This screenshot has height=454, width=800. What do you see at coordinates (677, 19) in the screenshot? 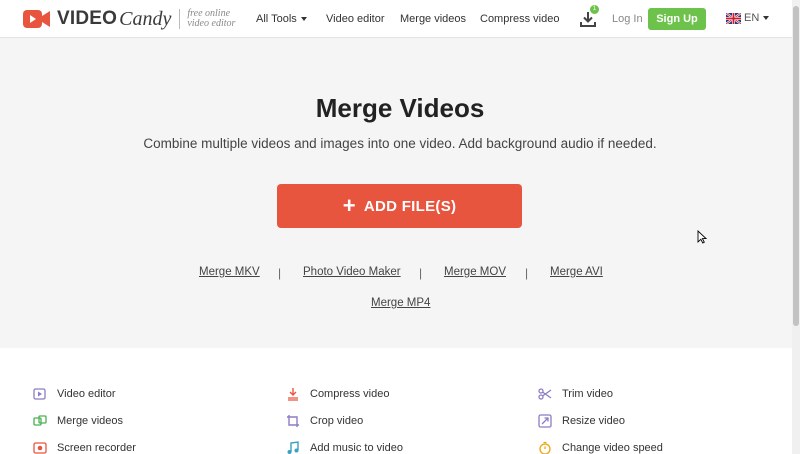
I see `signup-button: Sign Up` at bounding box center [677, 19].